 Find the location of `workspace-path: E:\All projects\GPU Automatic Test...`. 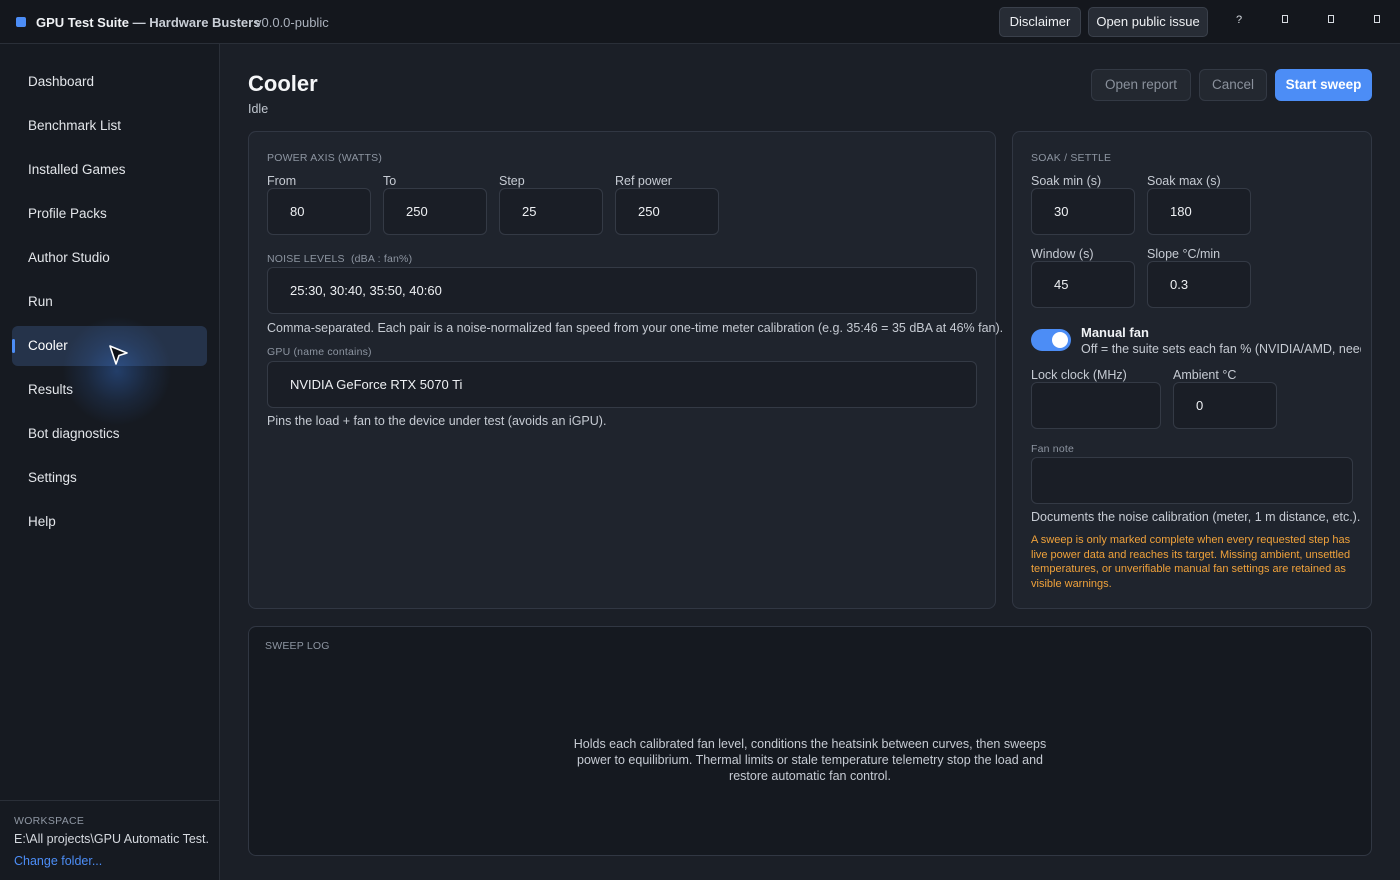

workspace-path: E:\All projects\GPU Automatic Test... is located at coordinates (112, 839).